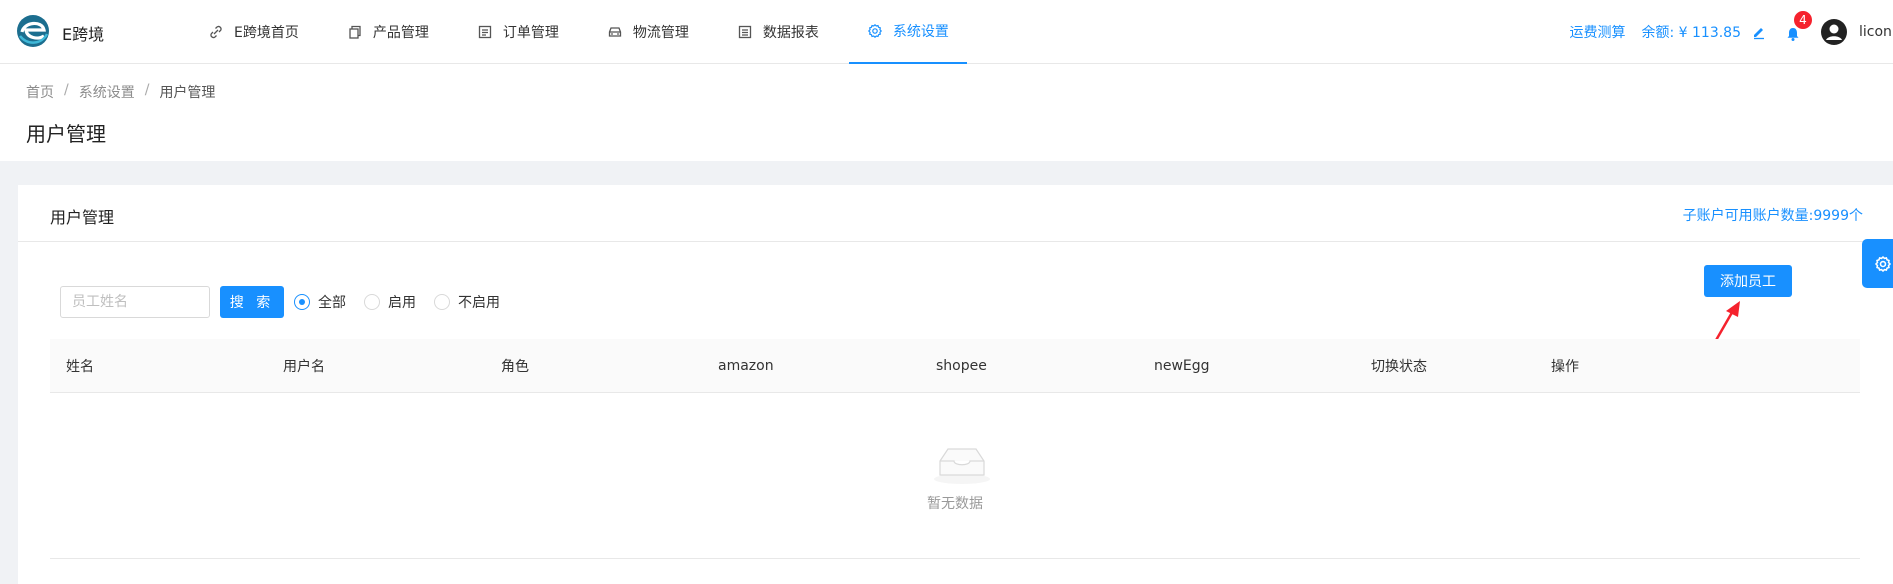  What do you see at coordinates (1876, 32) in the screenshot?
I see `username: licon` at bounding box center [1876, 32].